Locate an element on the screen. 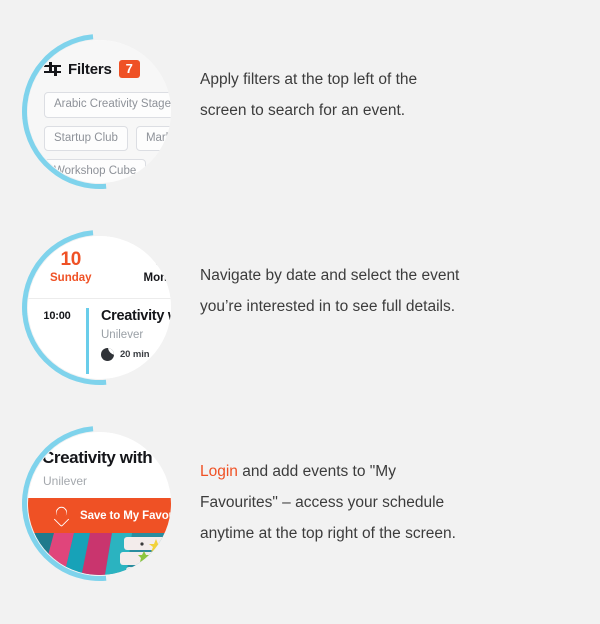  filters-header: Filters 7 is located at coordinates (92, 69).